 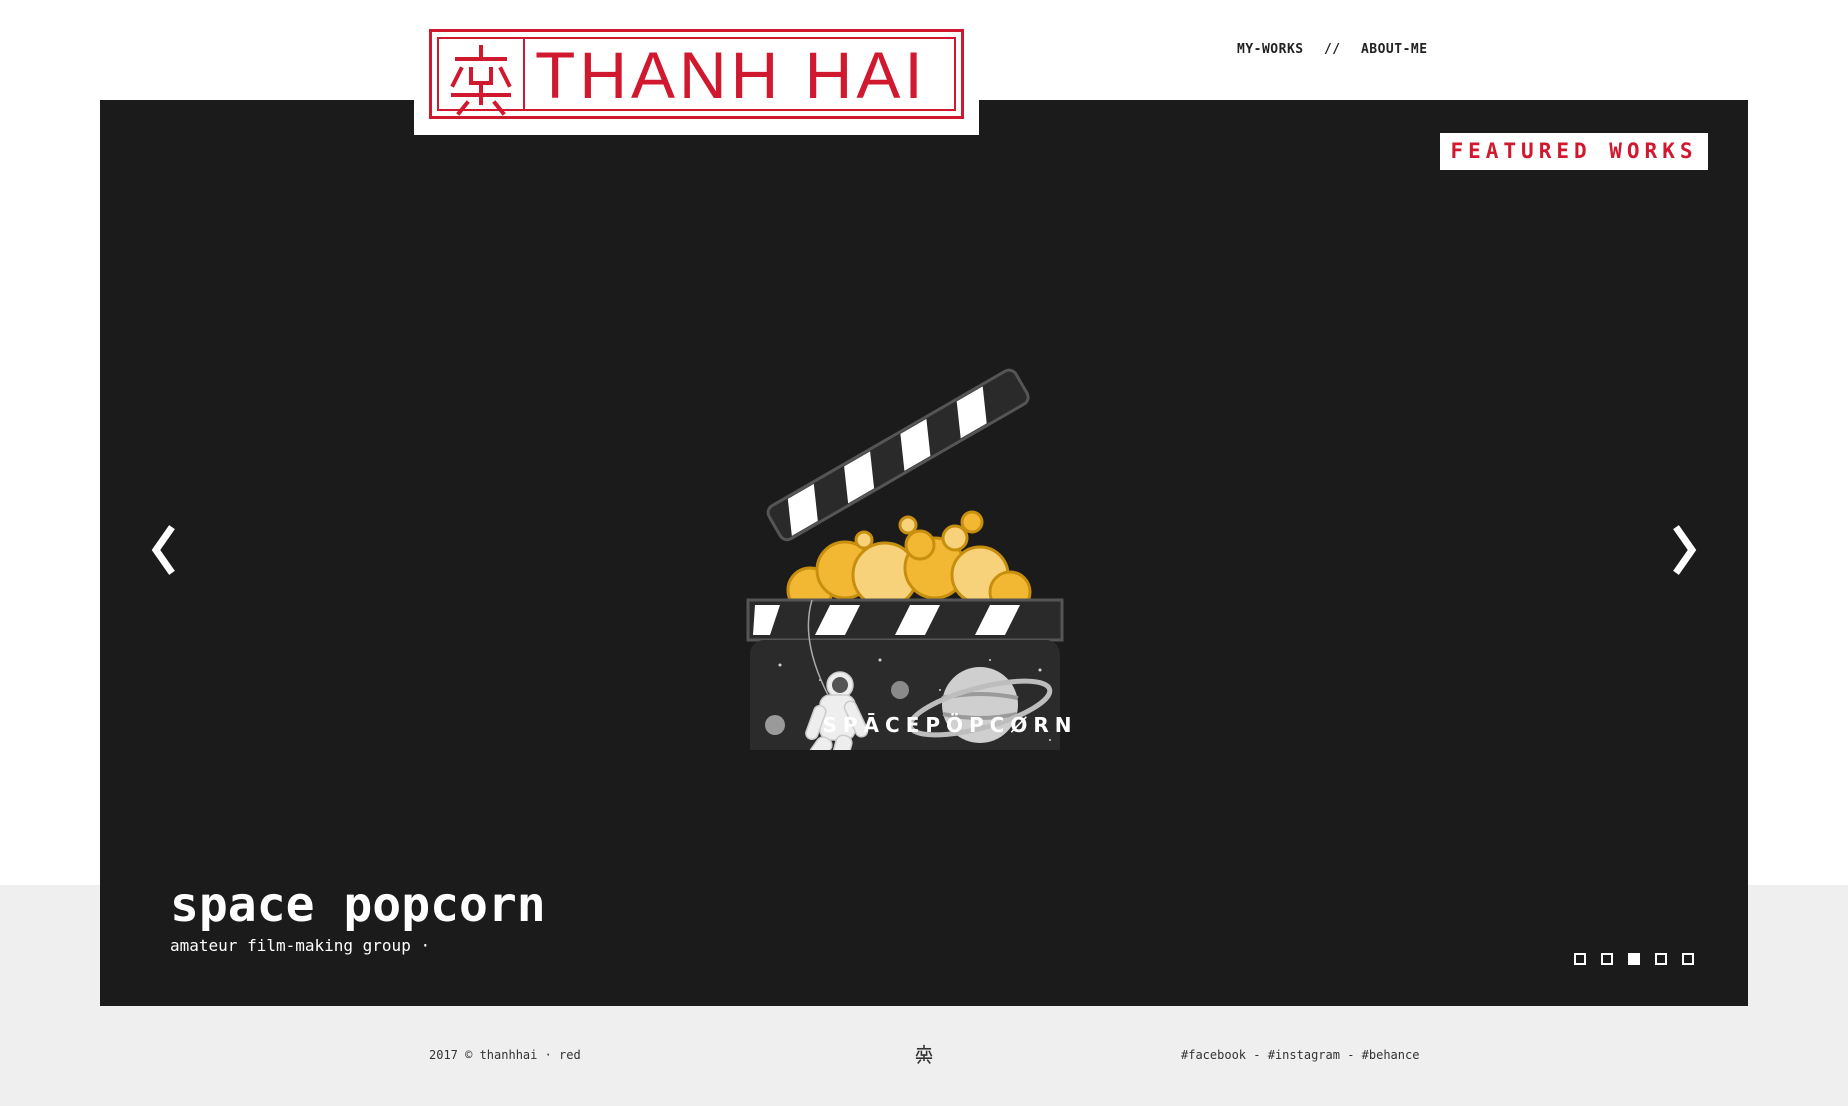 I want to click on logo-frame: THANH HAI, so click(x=696, y=74).